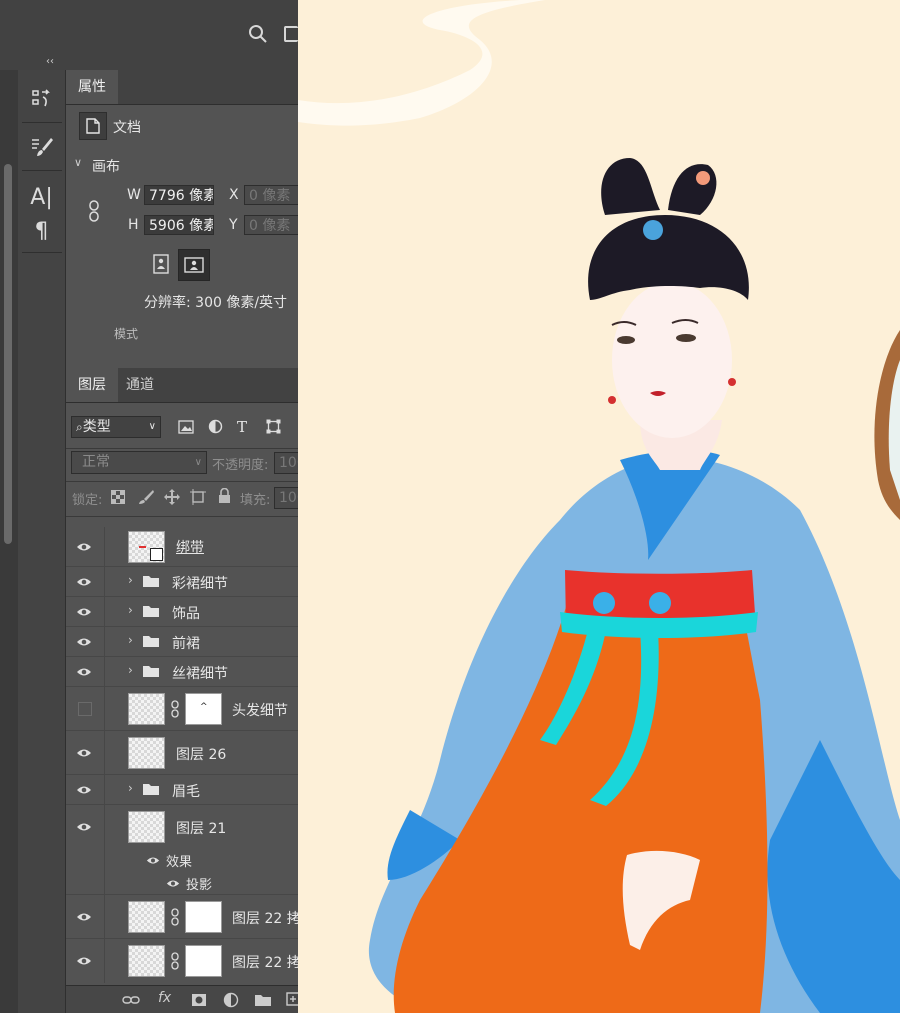 The height and width of the screenshot is (1013, 900). What do you see at coordinates (182, 827) in the screenshot?
I see `layer-row: 图层 21` at bounding box center [182, 827].